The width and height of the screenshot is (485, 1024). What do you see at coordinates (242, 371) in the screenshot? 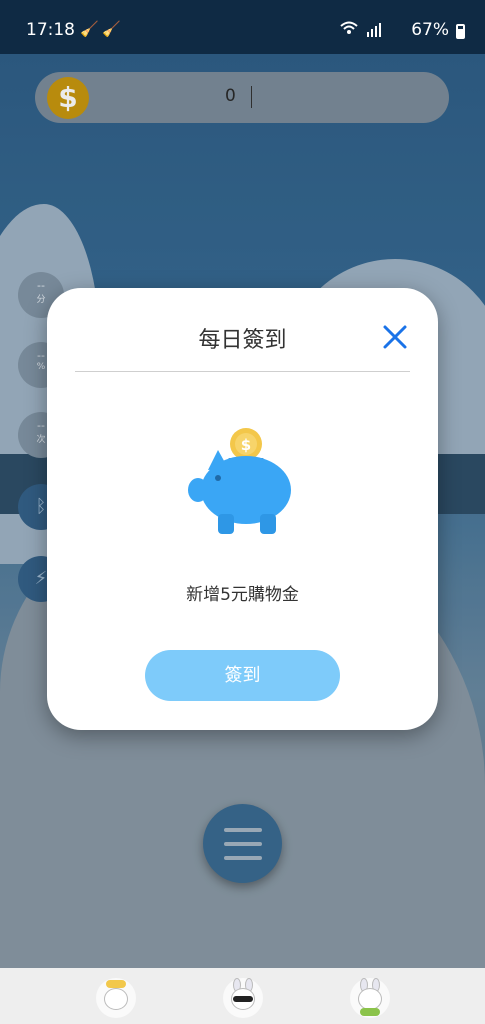
I see `dialog-divider` at bounding box center [242, 371].